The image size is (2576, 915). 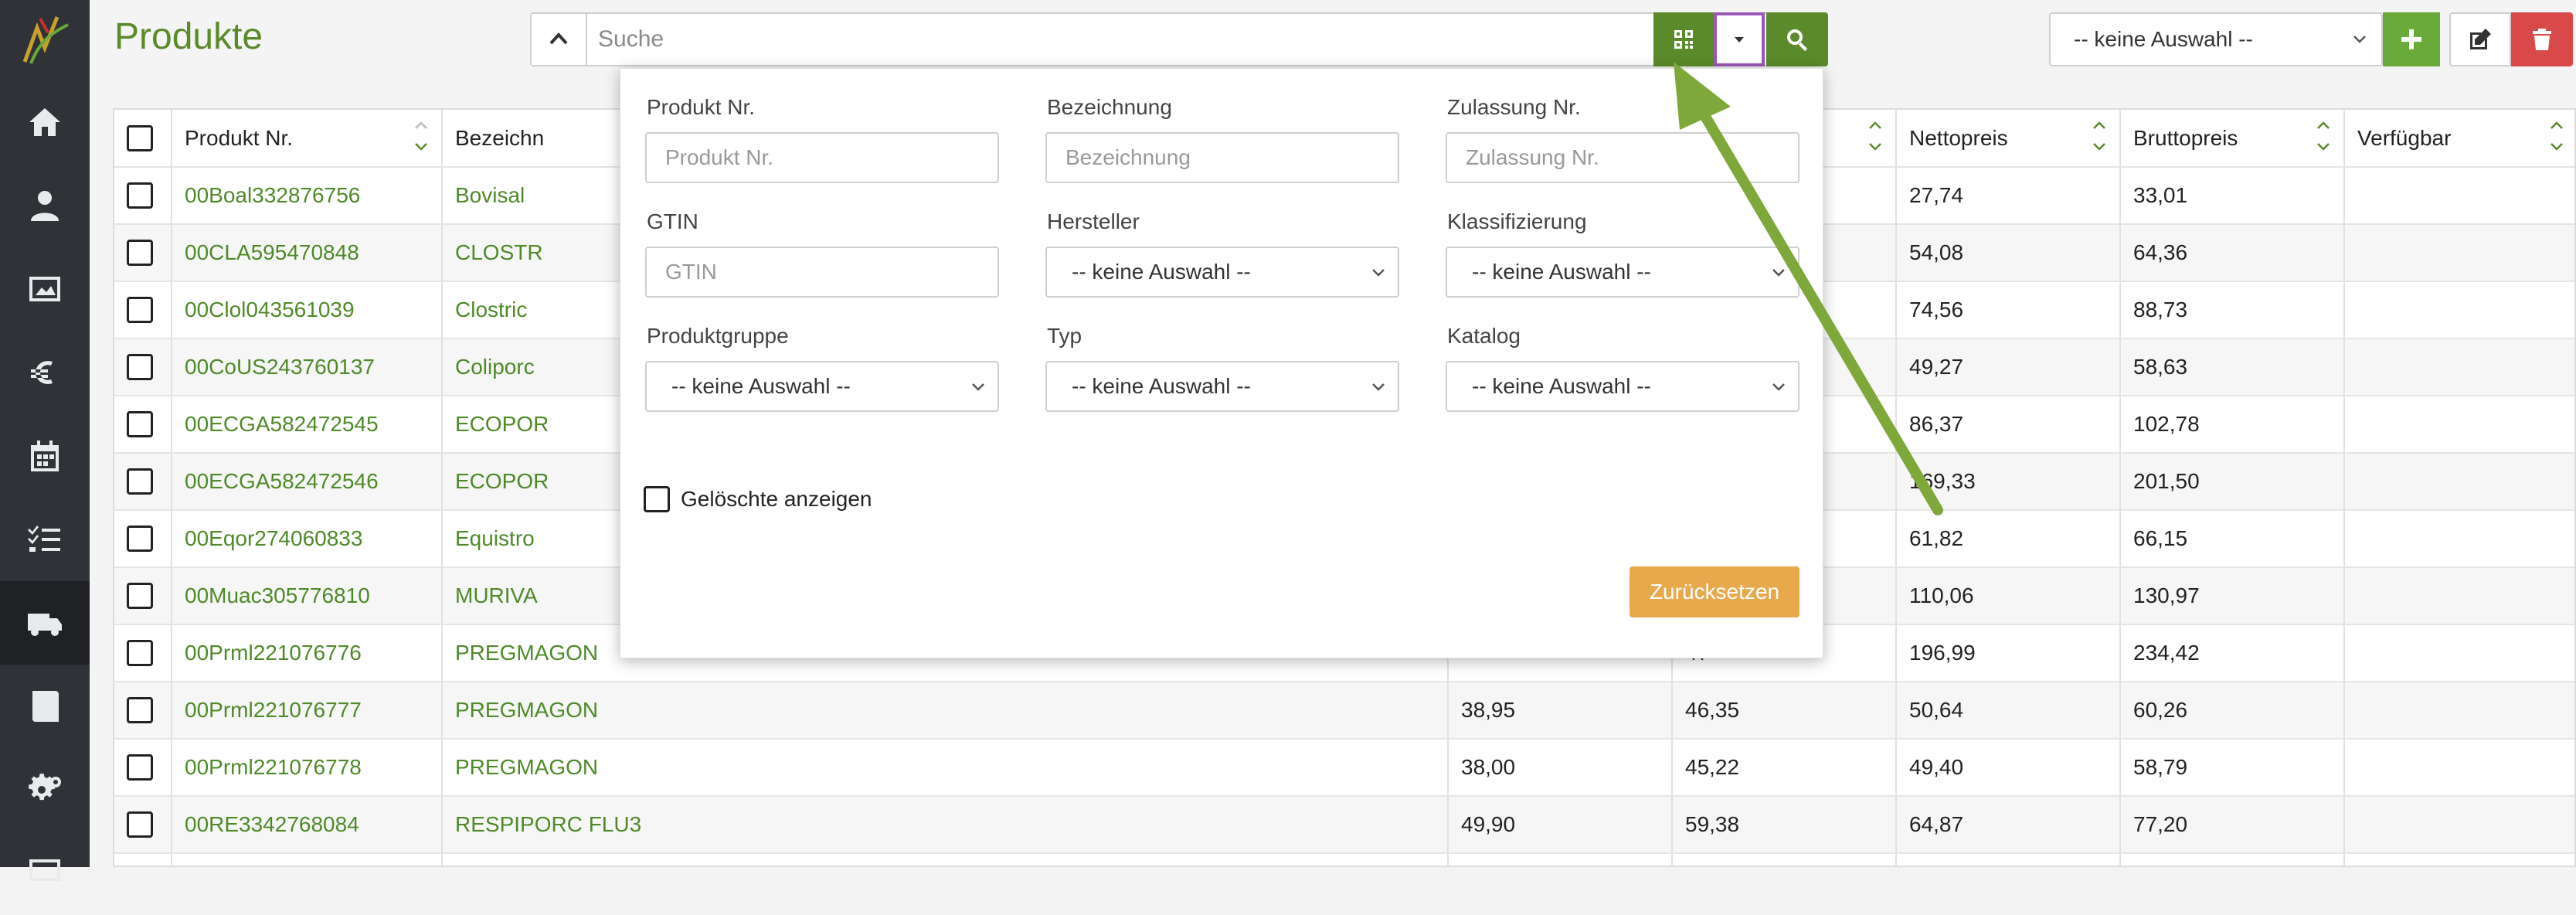 What do you see at coordinates (307, 482) in the screenshot?
I see `produkt-nr-cell: 00ECGA582472546` at bounding box center [307, 482].